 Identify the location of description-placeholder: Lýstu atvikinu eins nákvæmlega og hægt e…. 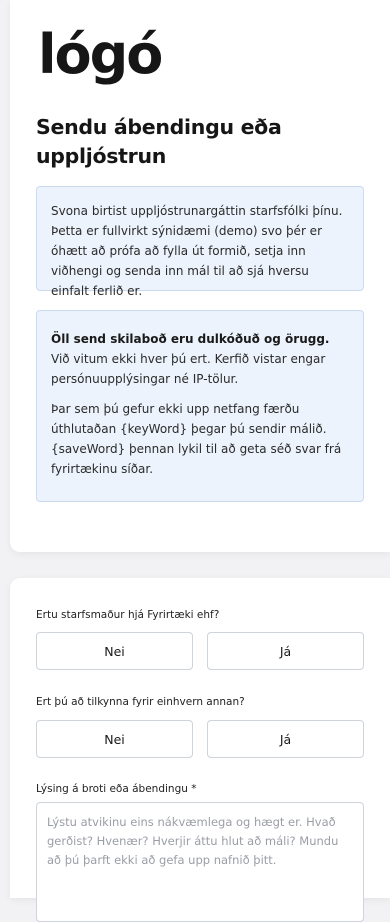
(193, 841).